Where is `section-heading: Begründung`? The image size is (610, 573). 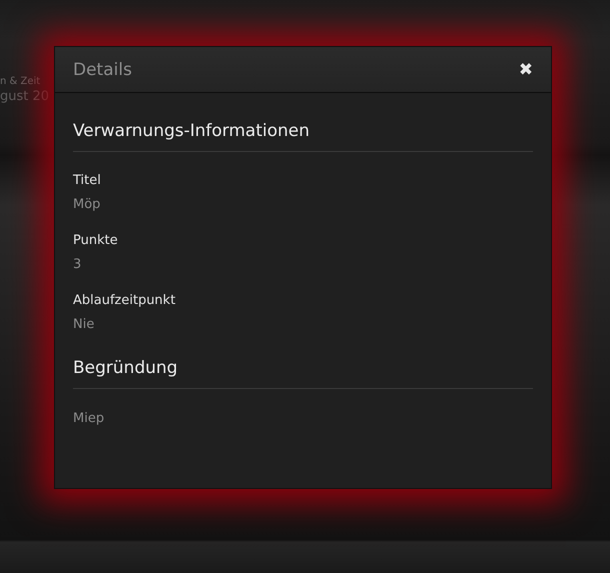
section-heading: Begründung is located at coordinates (303, 373).